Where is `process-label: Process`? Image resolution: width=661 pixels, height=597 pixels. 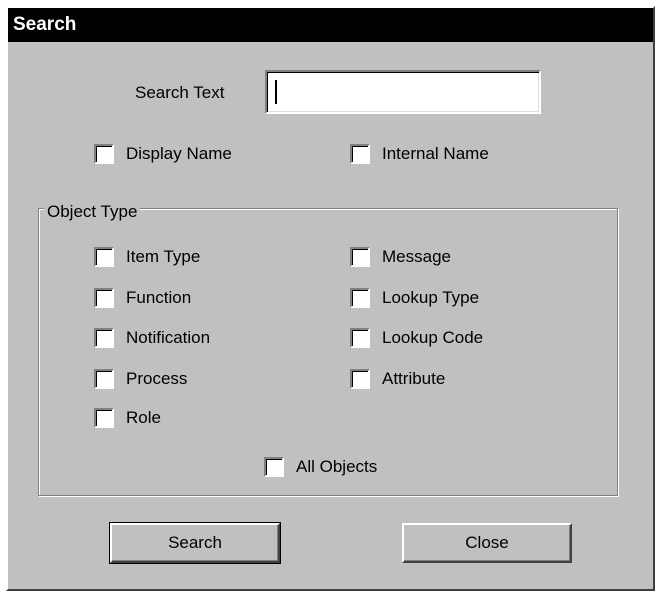 process-label: Process is located at coordinates (157, 378).